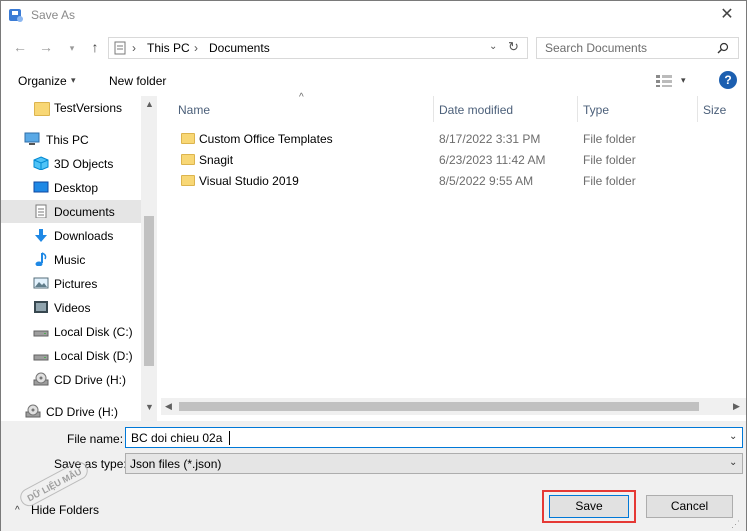 The width and height of the screenshot is (747, 531). What do you see at coordinates (149, 104) in the screenshot?
I see `scroll-up-arrow-icon: ▲` at bounding box center [149, 104].